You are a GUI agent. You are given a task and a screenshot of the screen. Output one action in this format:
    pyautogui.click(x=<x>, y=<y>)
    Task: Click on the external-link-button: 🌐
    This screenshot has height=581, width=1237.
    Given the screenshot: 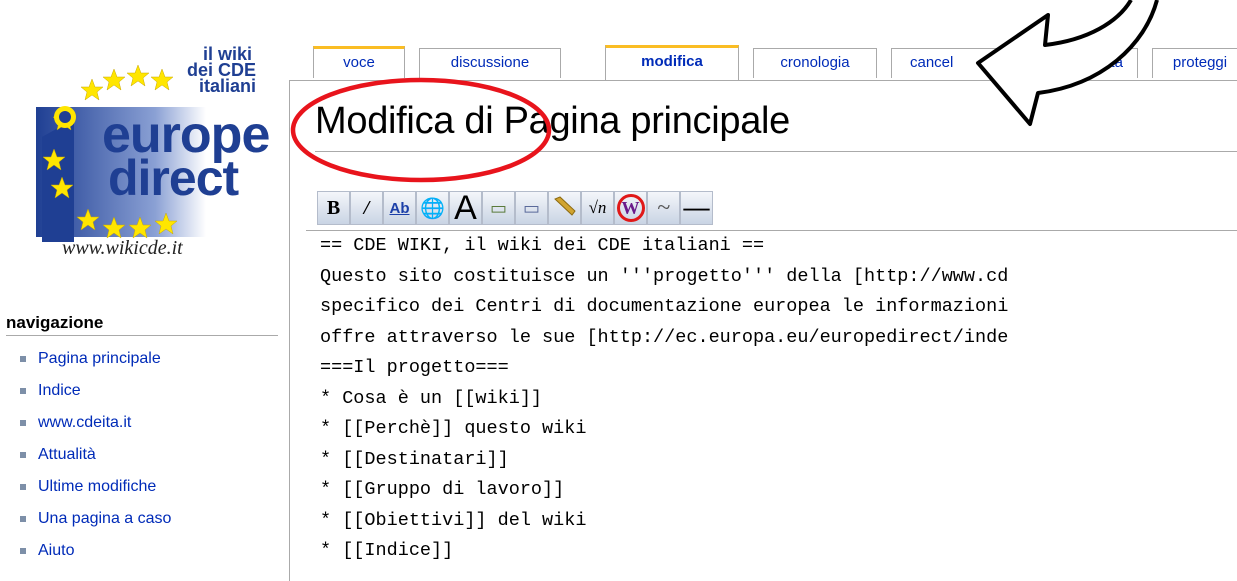 What is the action you would take?
    pyautogui.click(x=432, y=208)
    